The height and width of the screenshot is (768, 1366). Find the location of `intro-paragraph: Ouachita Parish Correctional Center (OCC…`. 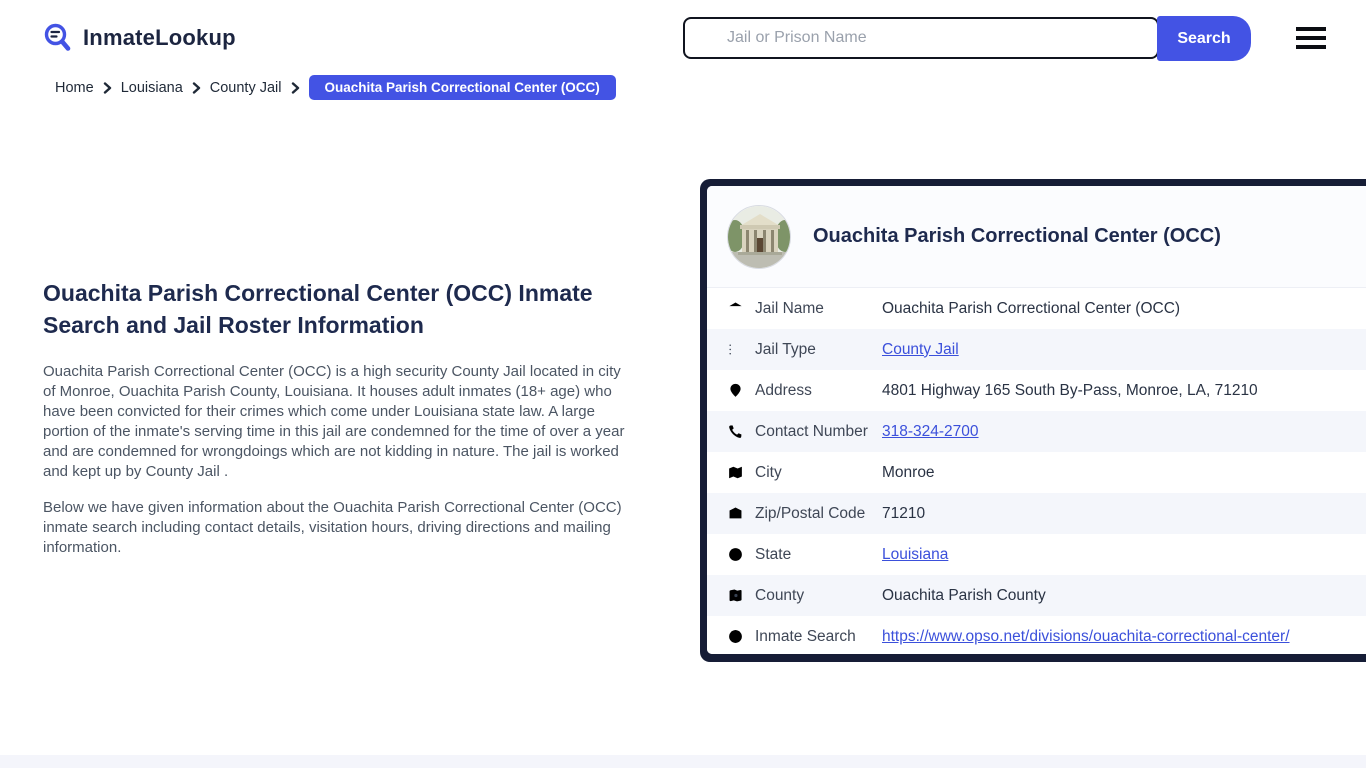

intro-paragraph: Ouachita Parish Correctional Center (OCC… is located at coordinates (334, 421).